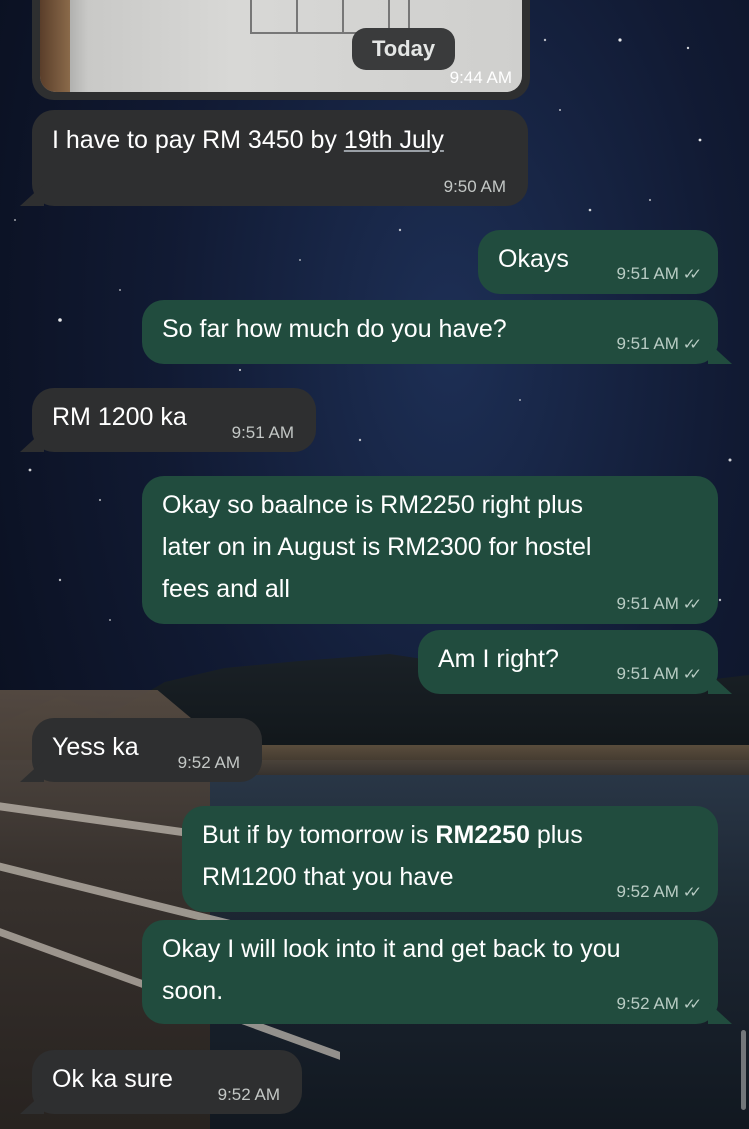 The height and width of the screenshot is (1129, 749). What do you see at coordinates (480, 77) in the screenshot?
I see `message-time: 9:44 AM` at bounding box center [480, 77].